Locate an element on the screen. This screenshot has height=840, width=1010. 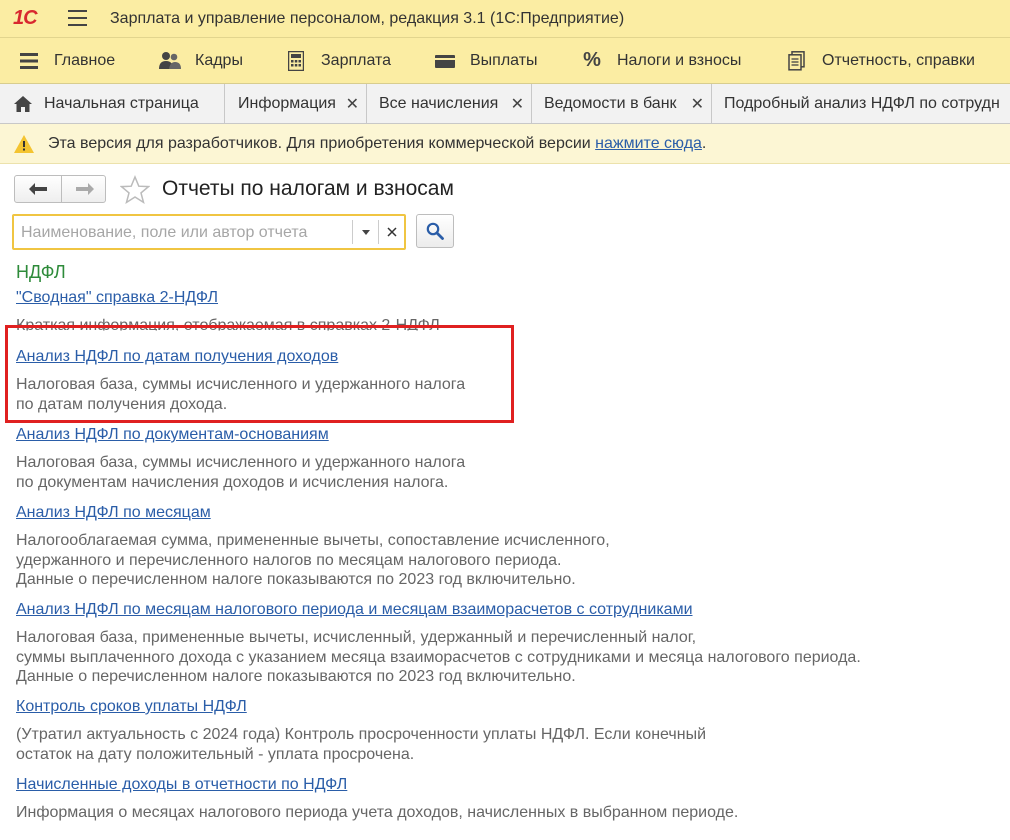
tab-ndfl-analysis: Подробный анализ НДФЛ по сотрудн is located at coordinates (861, 103).